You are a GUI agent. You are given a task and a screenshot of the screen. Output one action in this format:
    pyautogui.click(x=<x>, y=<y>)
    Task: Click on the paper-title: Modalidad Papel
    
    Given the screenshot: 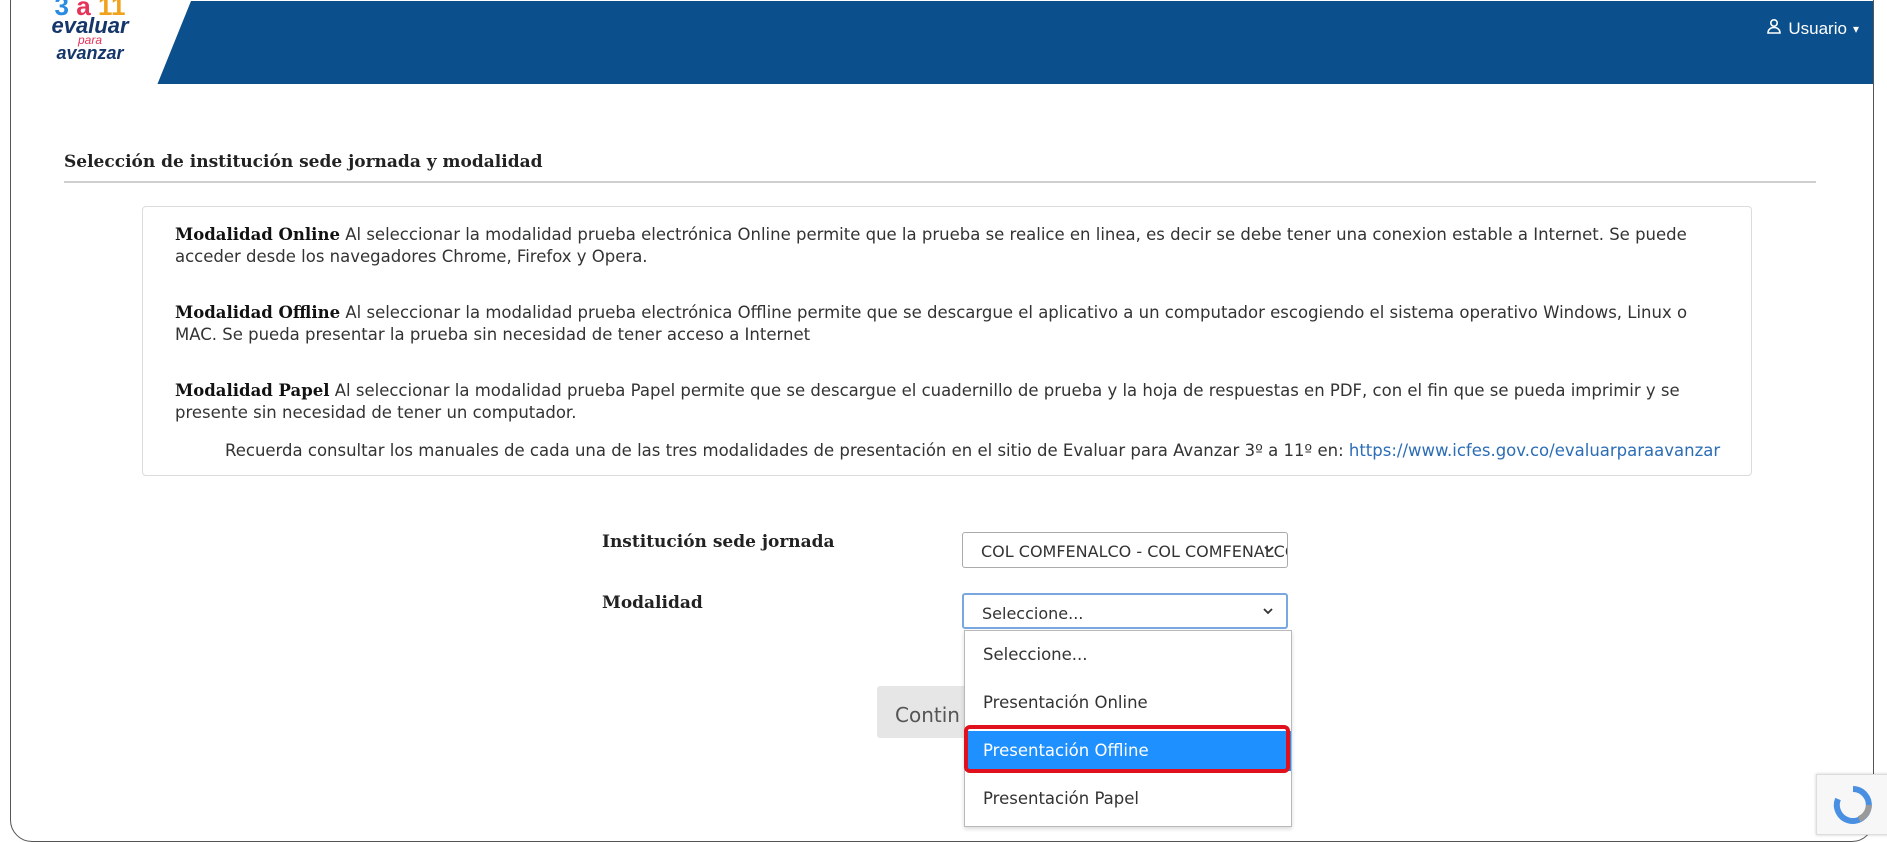 What is the action you would take?
    pyautogui.click(x=252, y=390)
    